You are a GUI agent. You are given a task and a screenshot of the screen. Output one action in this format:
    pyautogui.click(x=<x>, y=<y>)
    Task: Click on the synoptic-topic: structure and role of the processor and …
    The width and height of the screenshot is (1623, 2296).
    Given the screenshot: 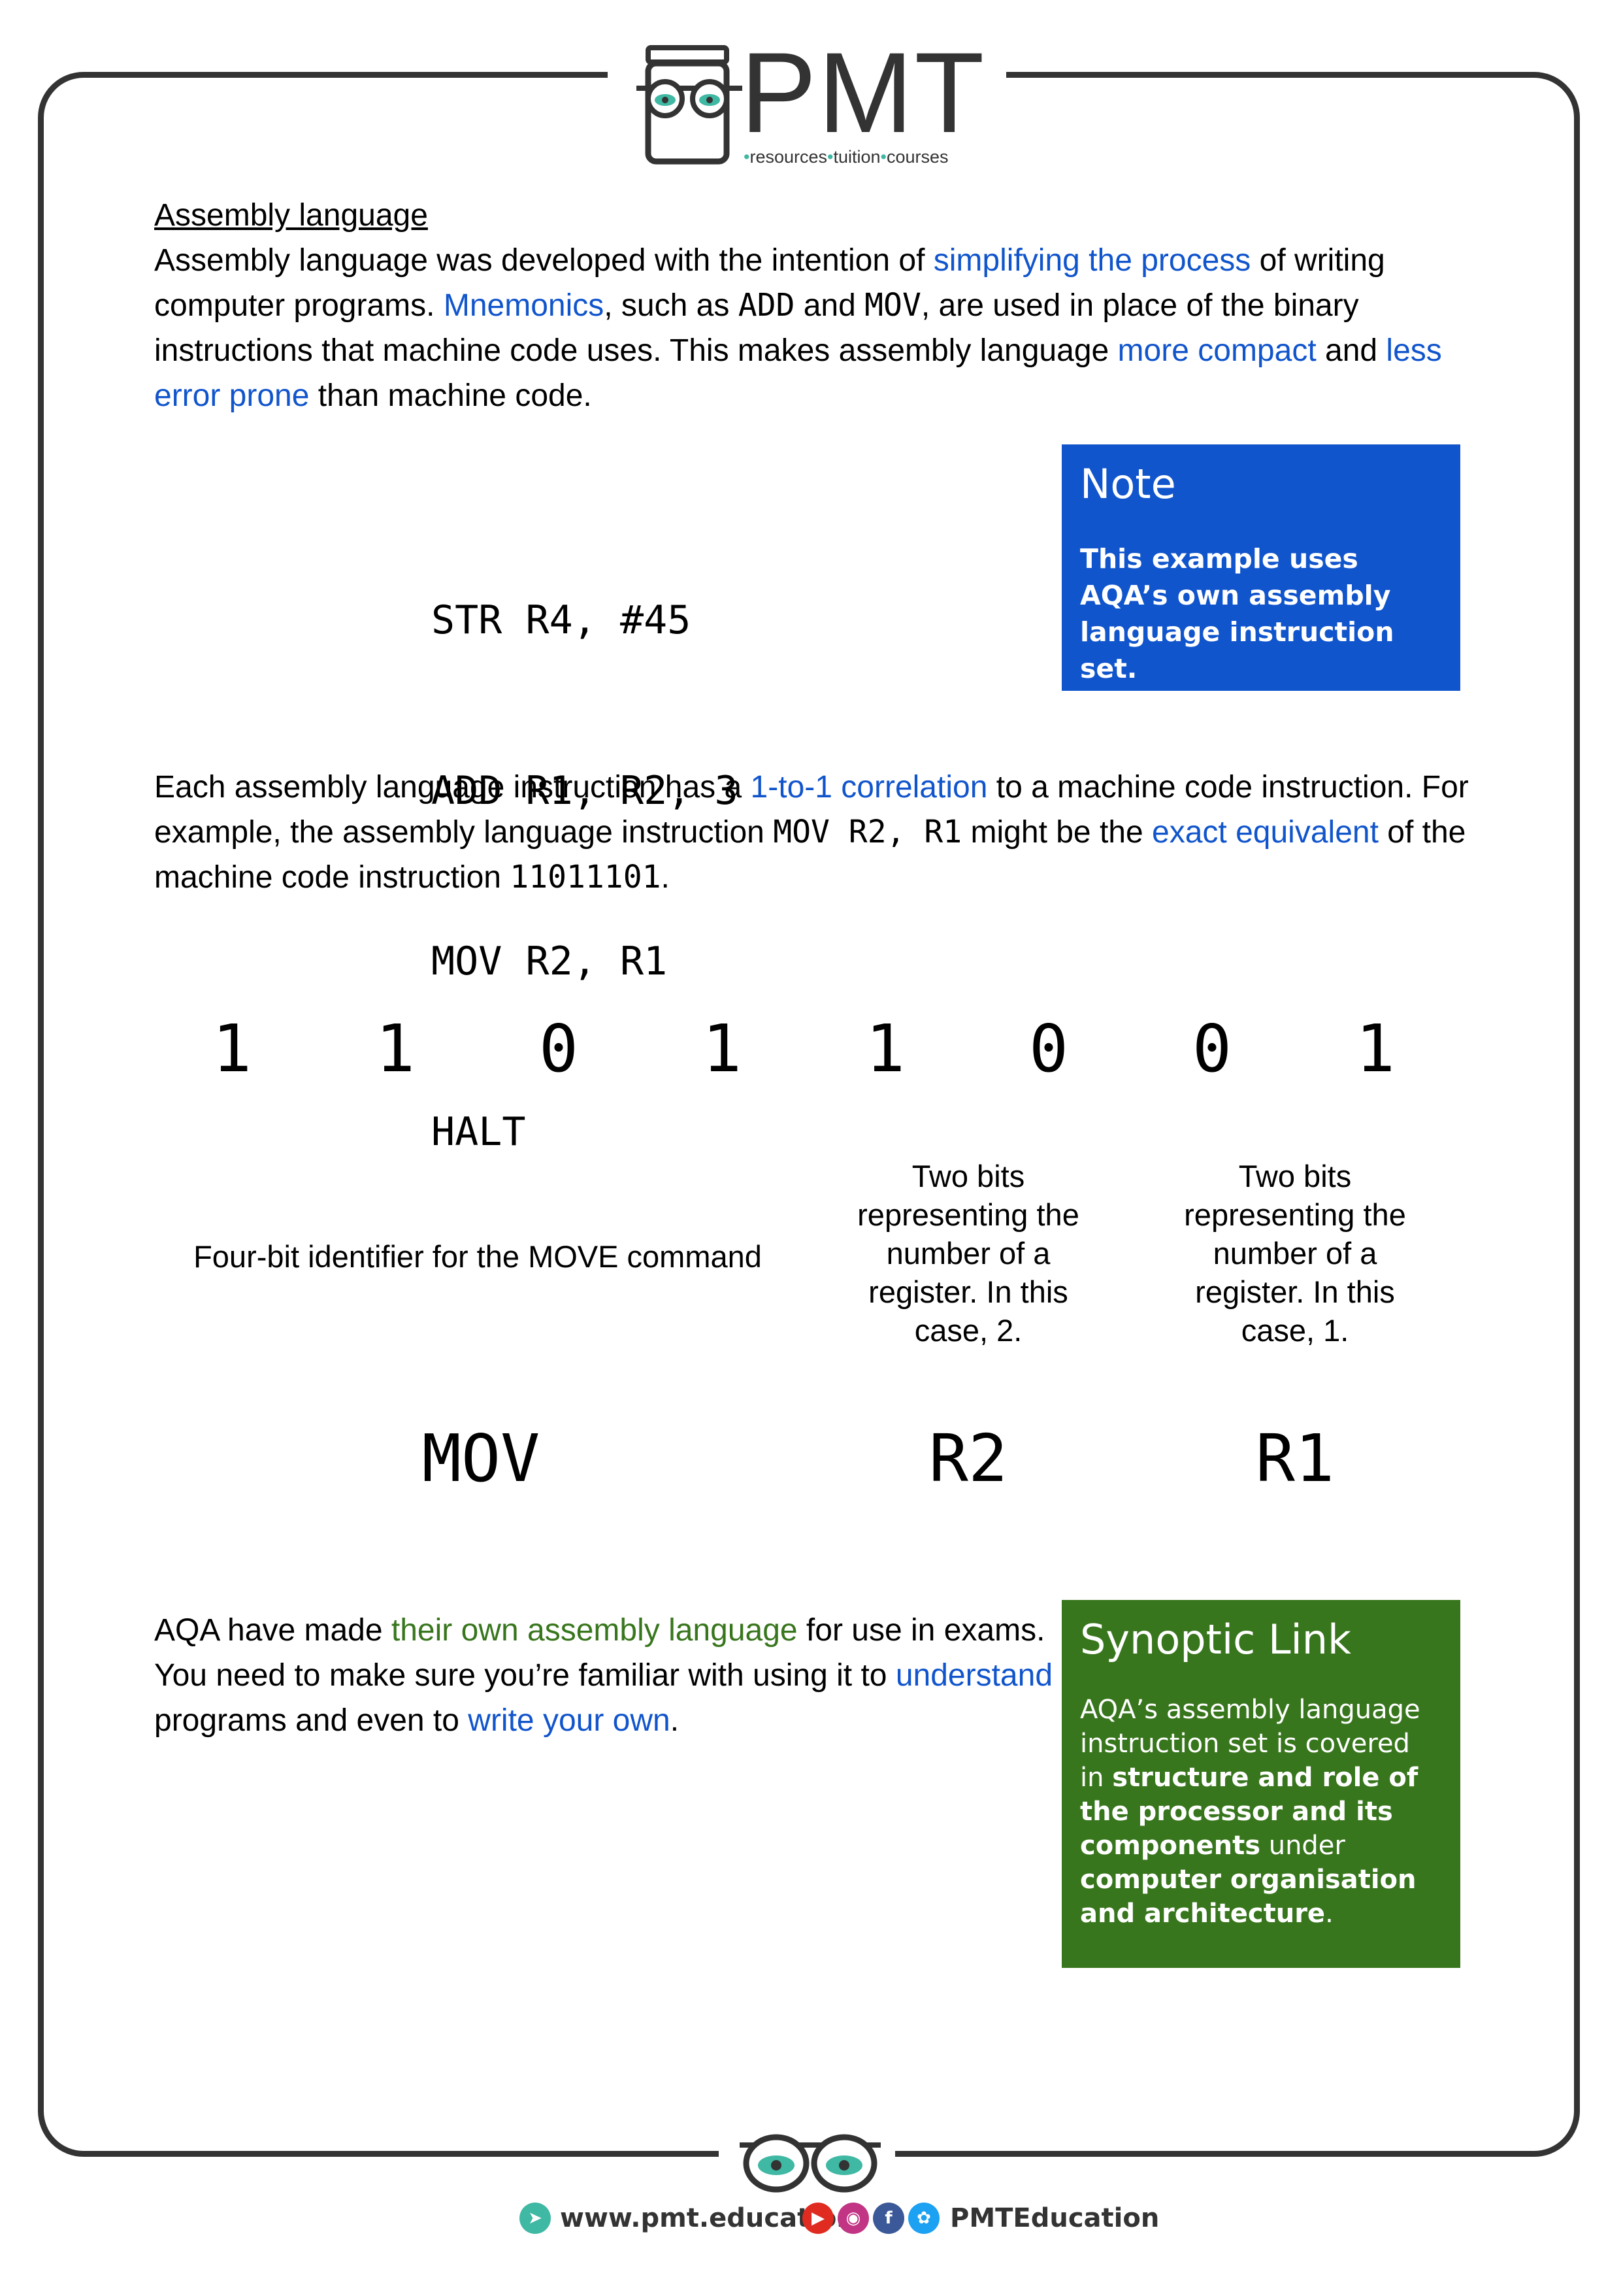 What is the action you would take?
    pyautogui.click(x=1249, y=1812)
    